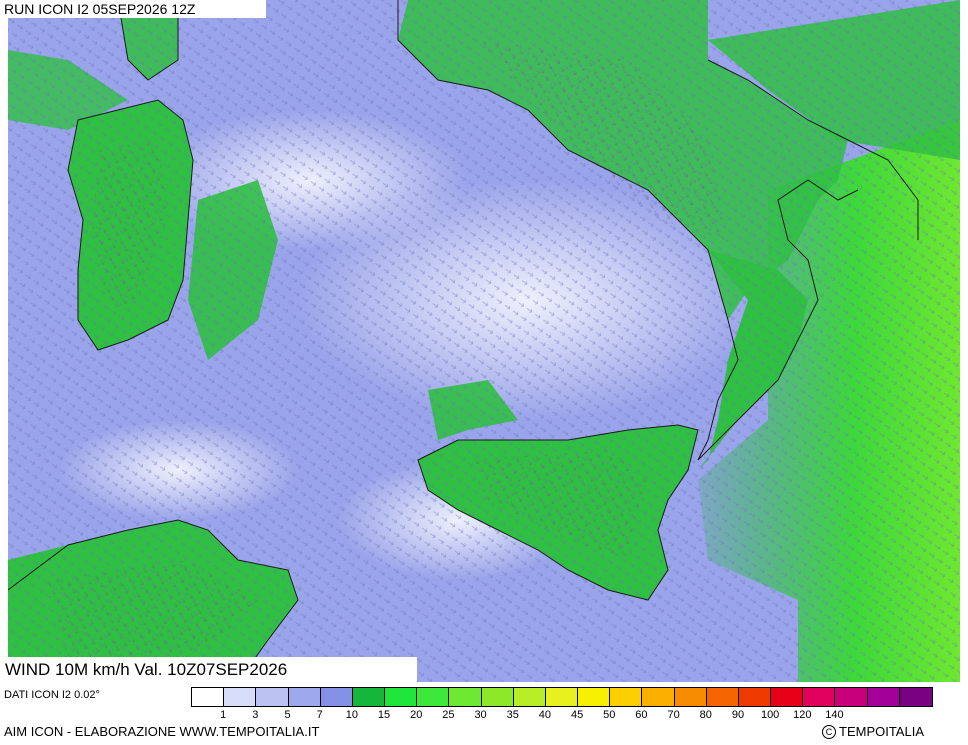  I want to click on legend-label: 30, so click(480, 715).